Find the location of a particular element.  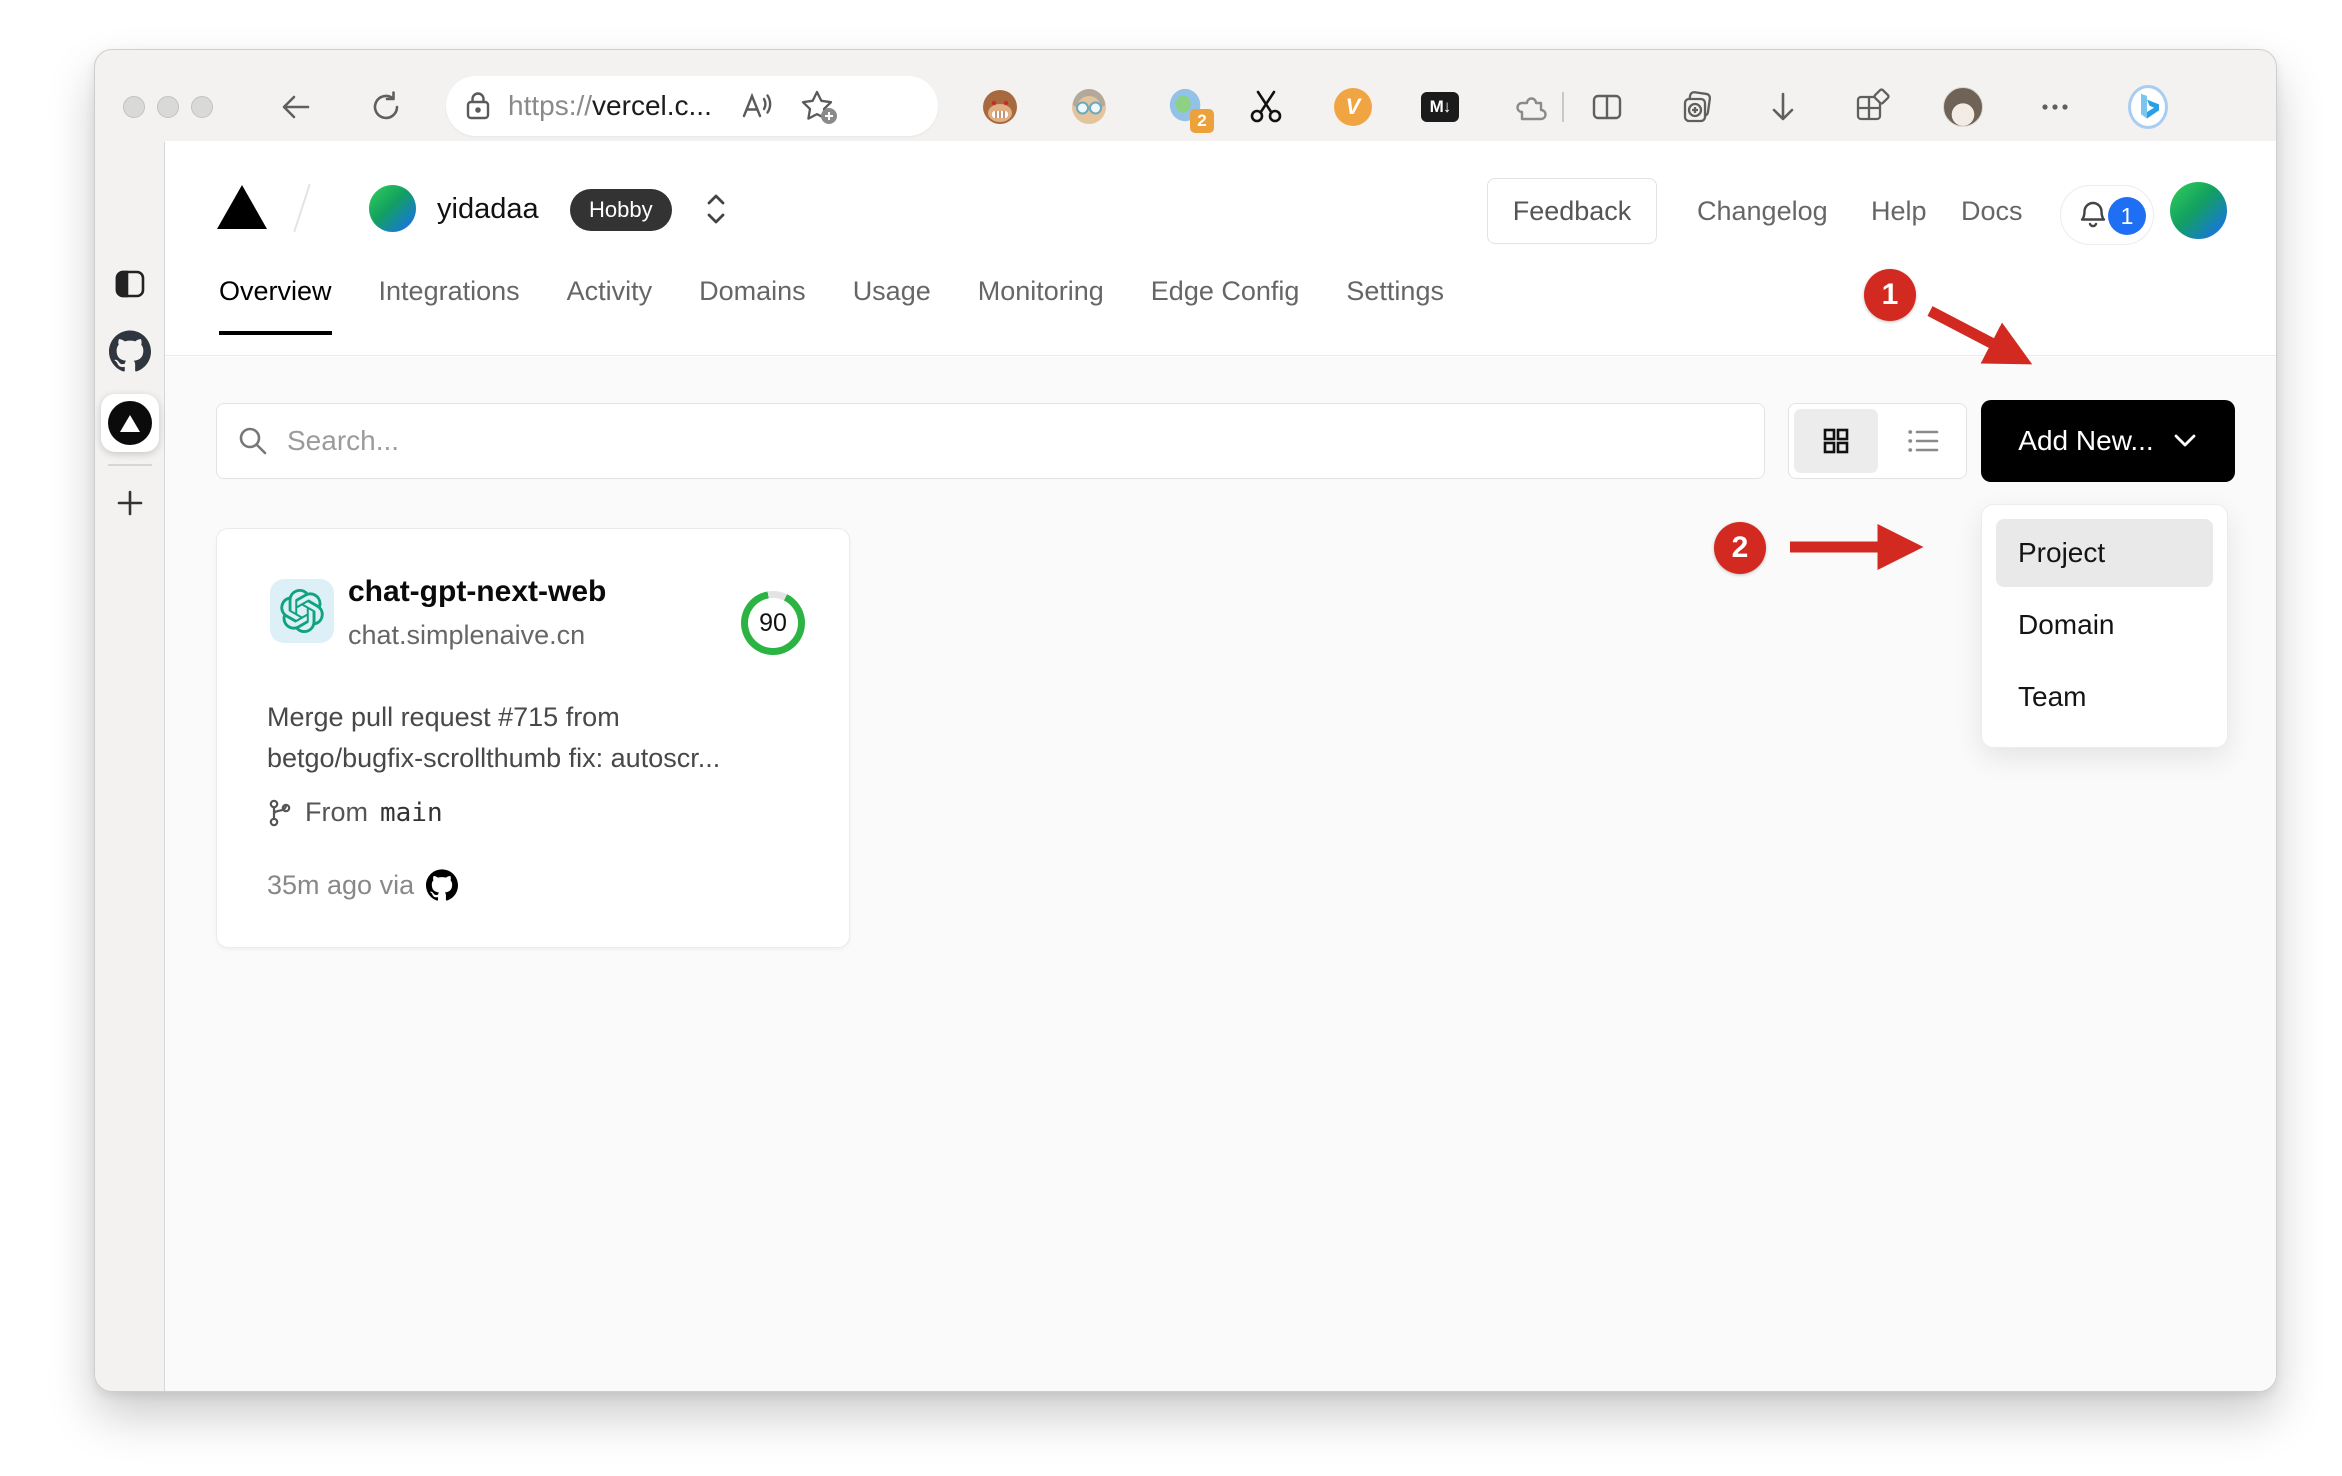

deployment-meta: 35m ago via is located at coordinates (363, 885).